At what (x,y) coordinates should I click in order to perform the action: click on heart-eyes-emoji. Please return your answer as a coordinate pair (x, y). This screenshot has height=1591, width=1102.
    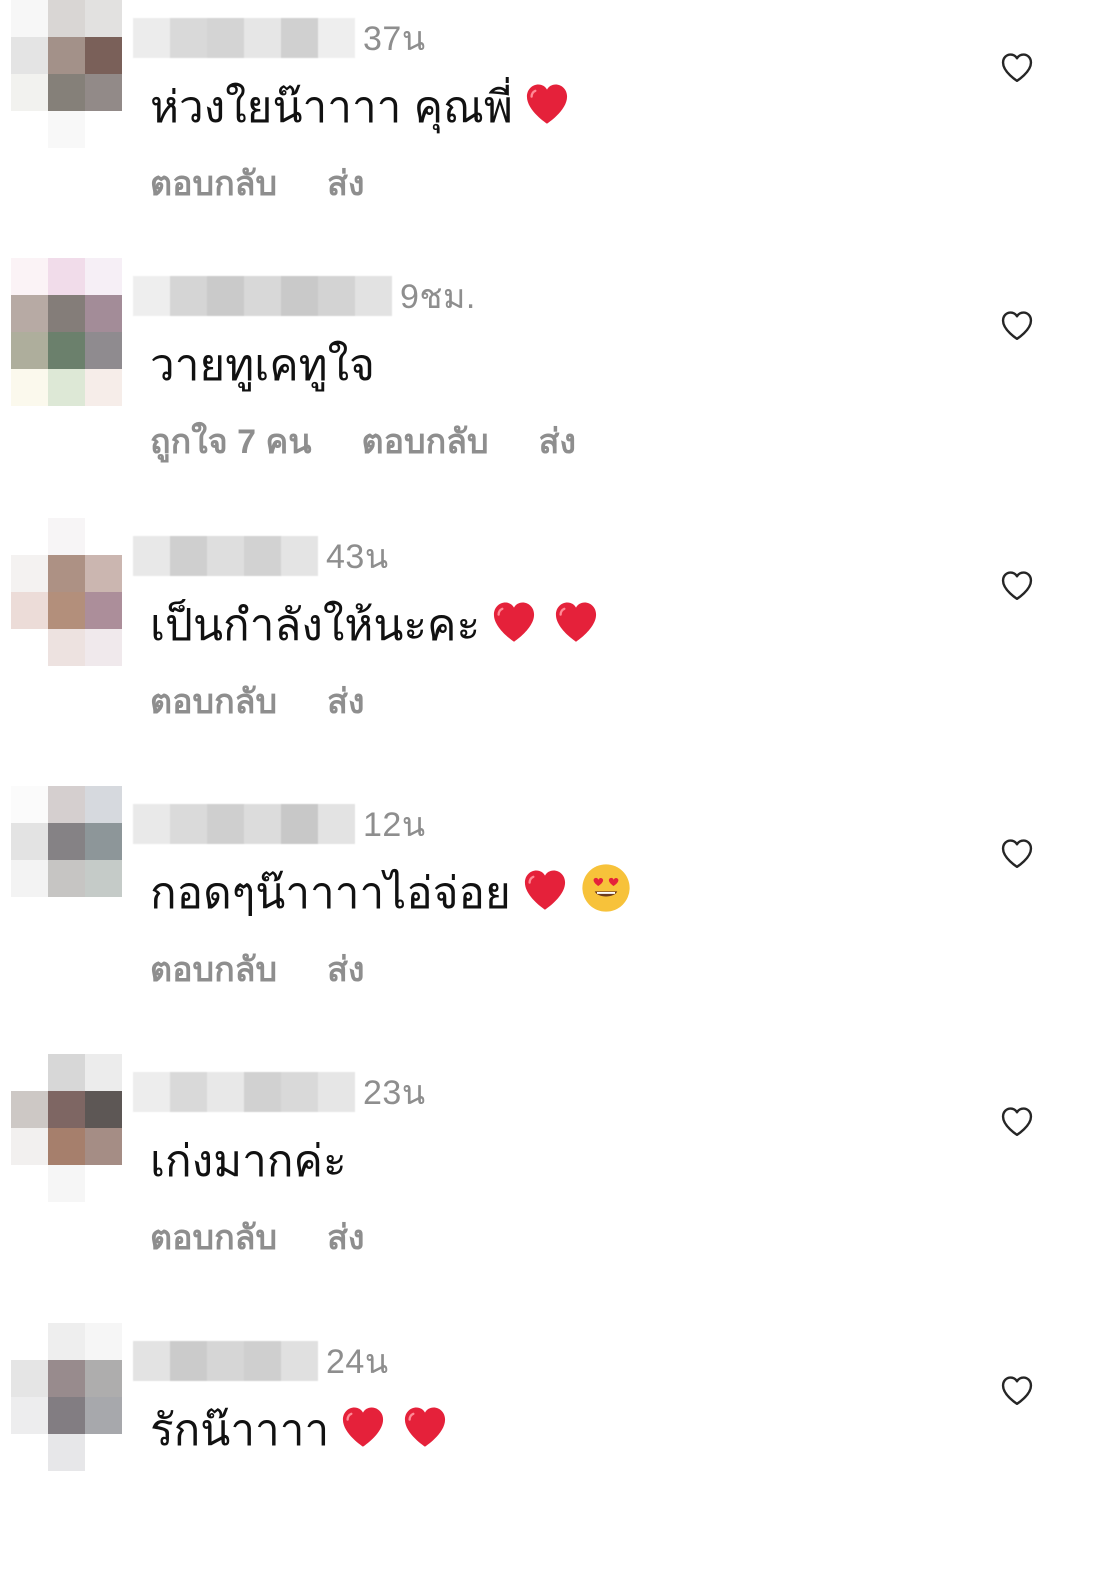
    Looking at the image, I should click on (606, 893).